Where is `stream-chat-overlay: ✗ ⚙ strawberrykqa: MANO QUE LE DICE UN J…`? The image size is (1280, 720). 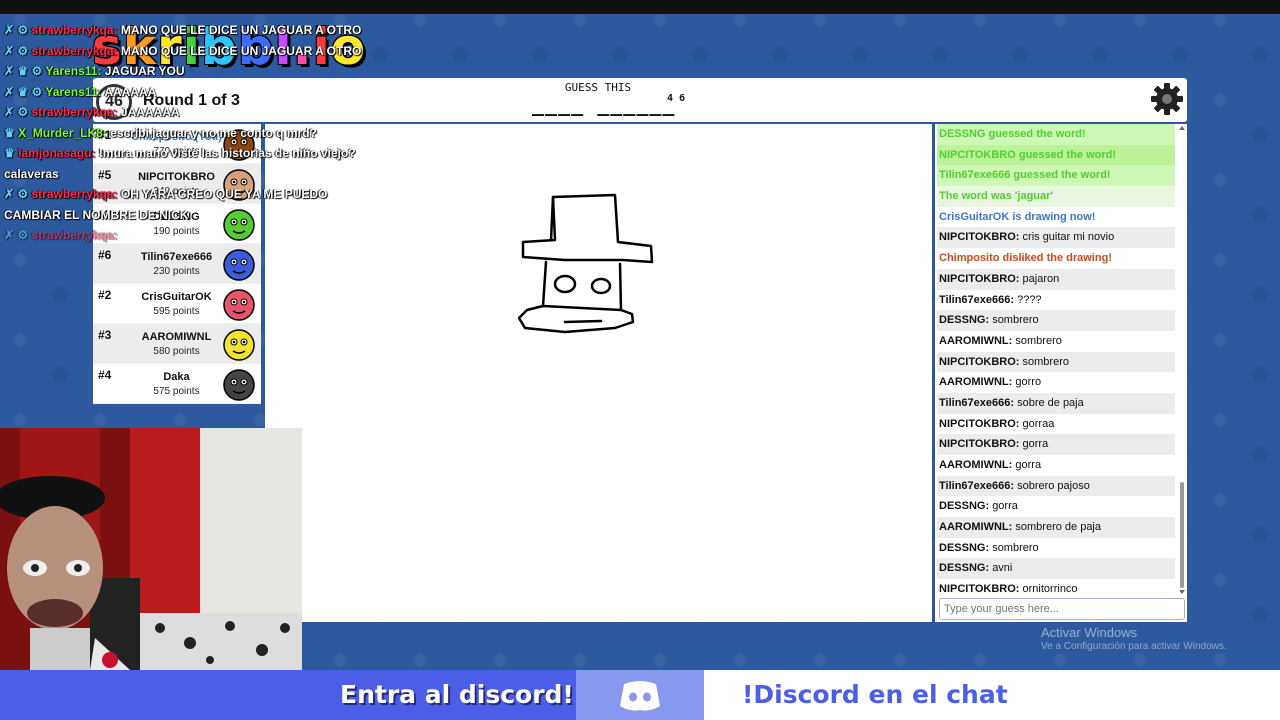 stream-chat-overlay: ✗ ⚙ strawberrykqa: MANO QUE LE DICE UN J… is located at coordinates (184, 133).